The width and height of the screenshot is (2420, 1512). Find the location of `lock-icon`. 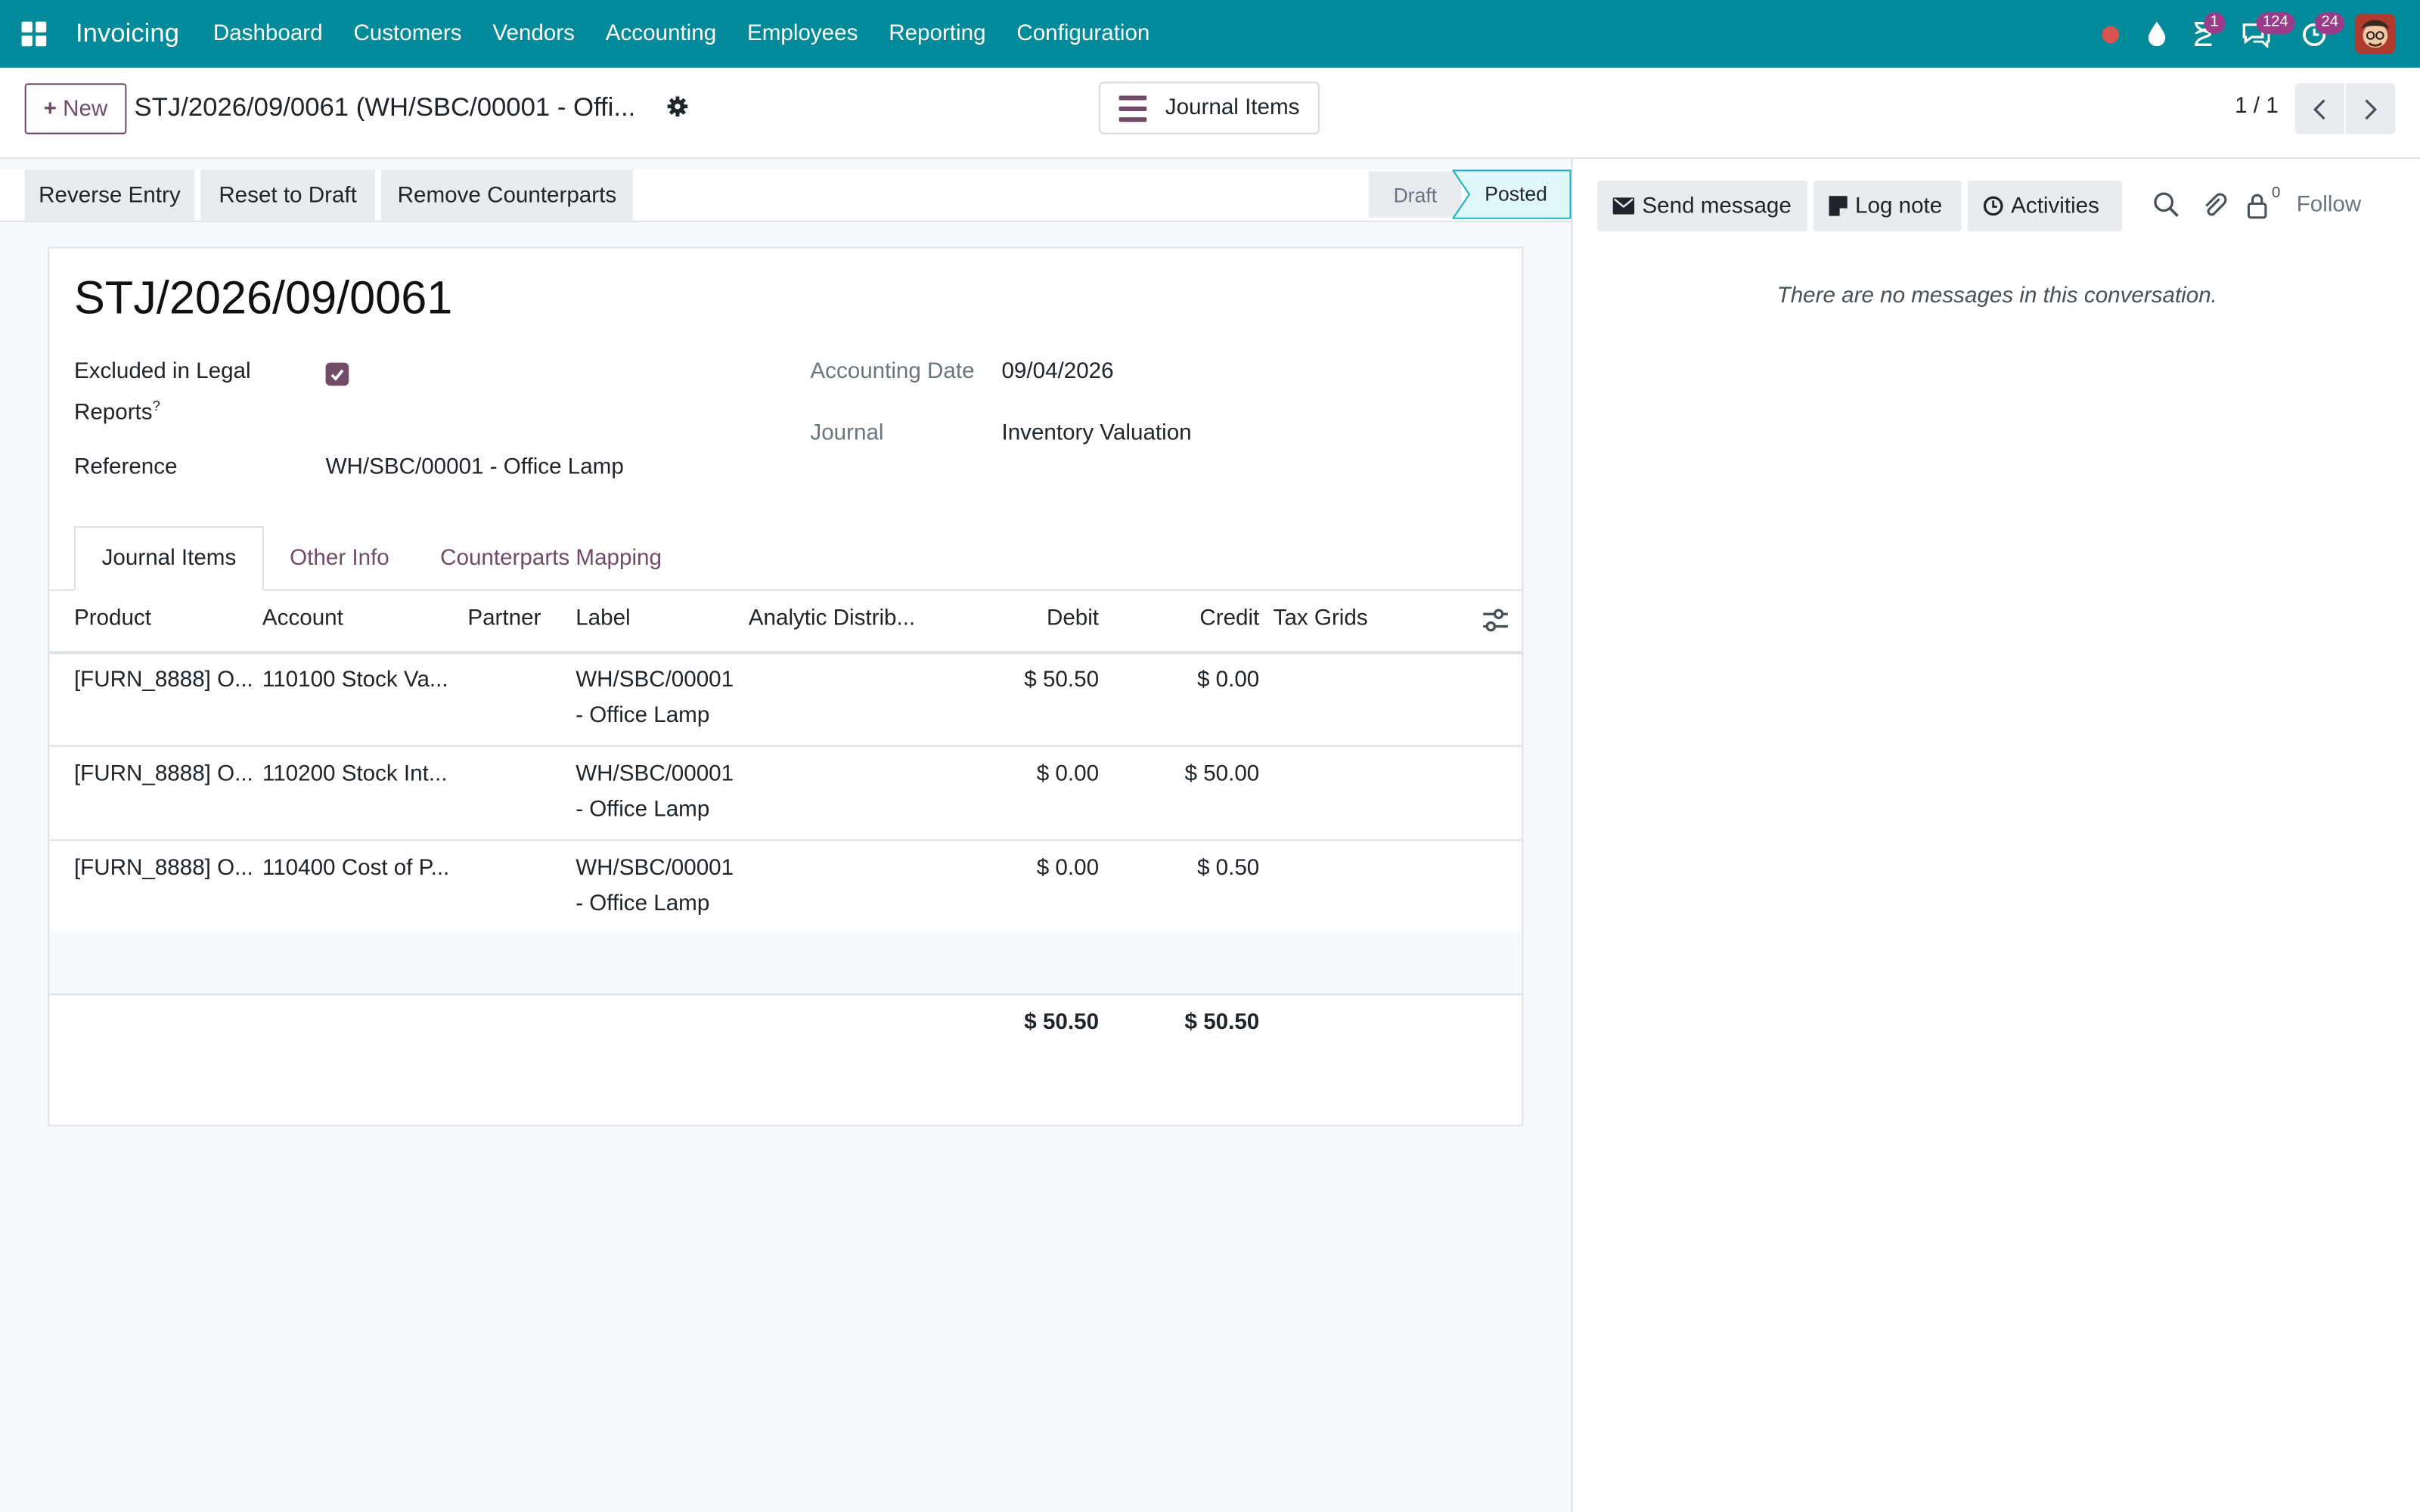

lock-icon is located at coordinates (2257, 205).